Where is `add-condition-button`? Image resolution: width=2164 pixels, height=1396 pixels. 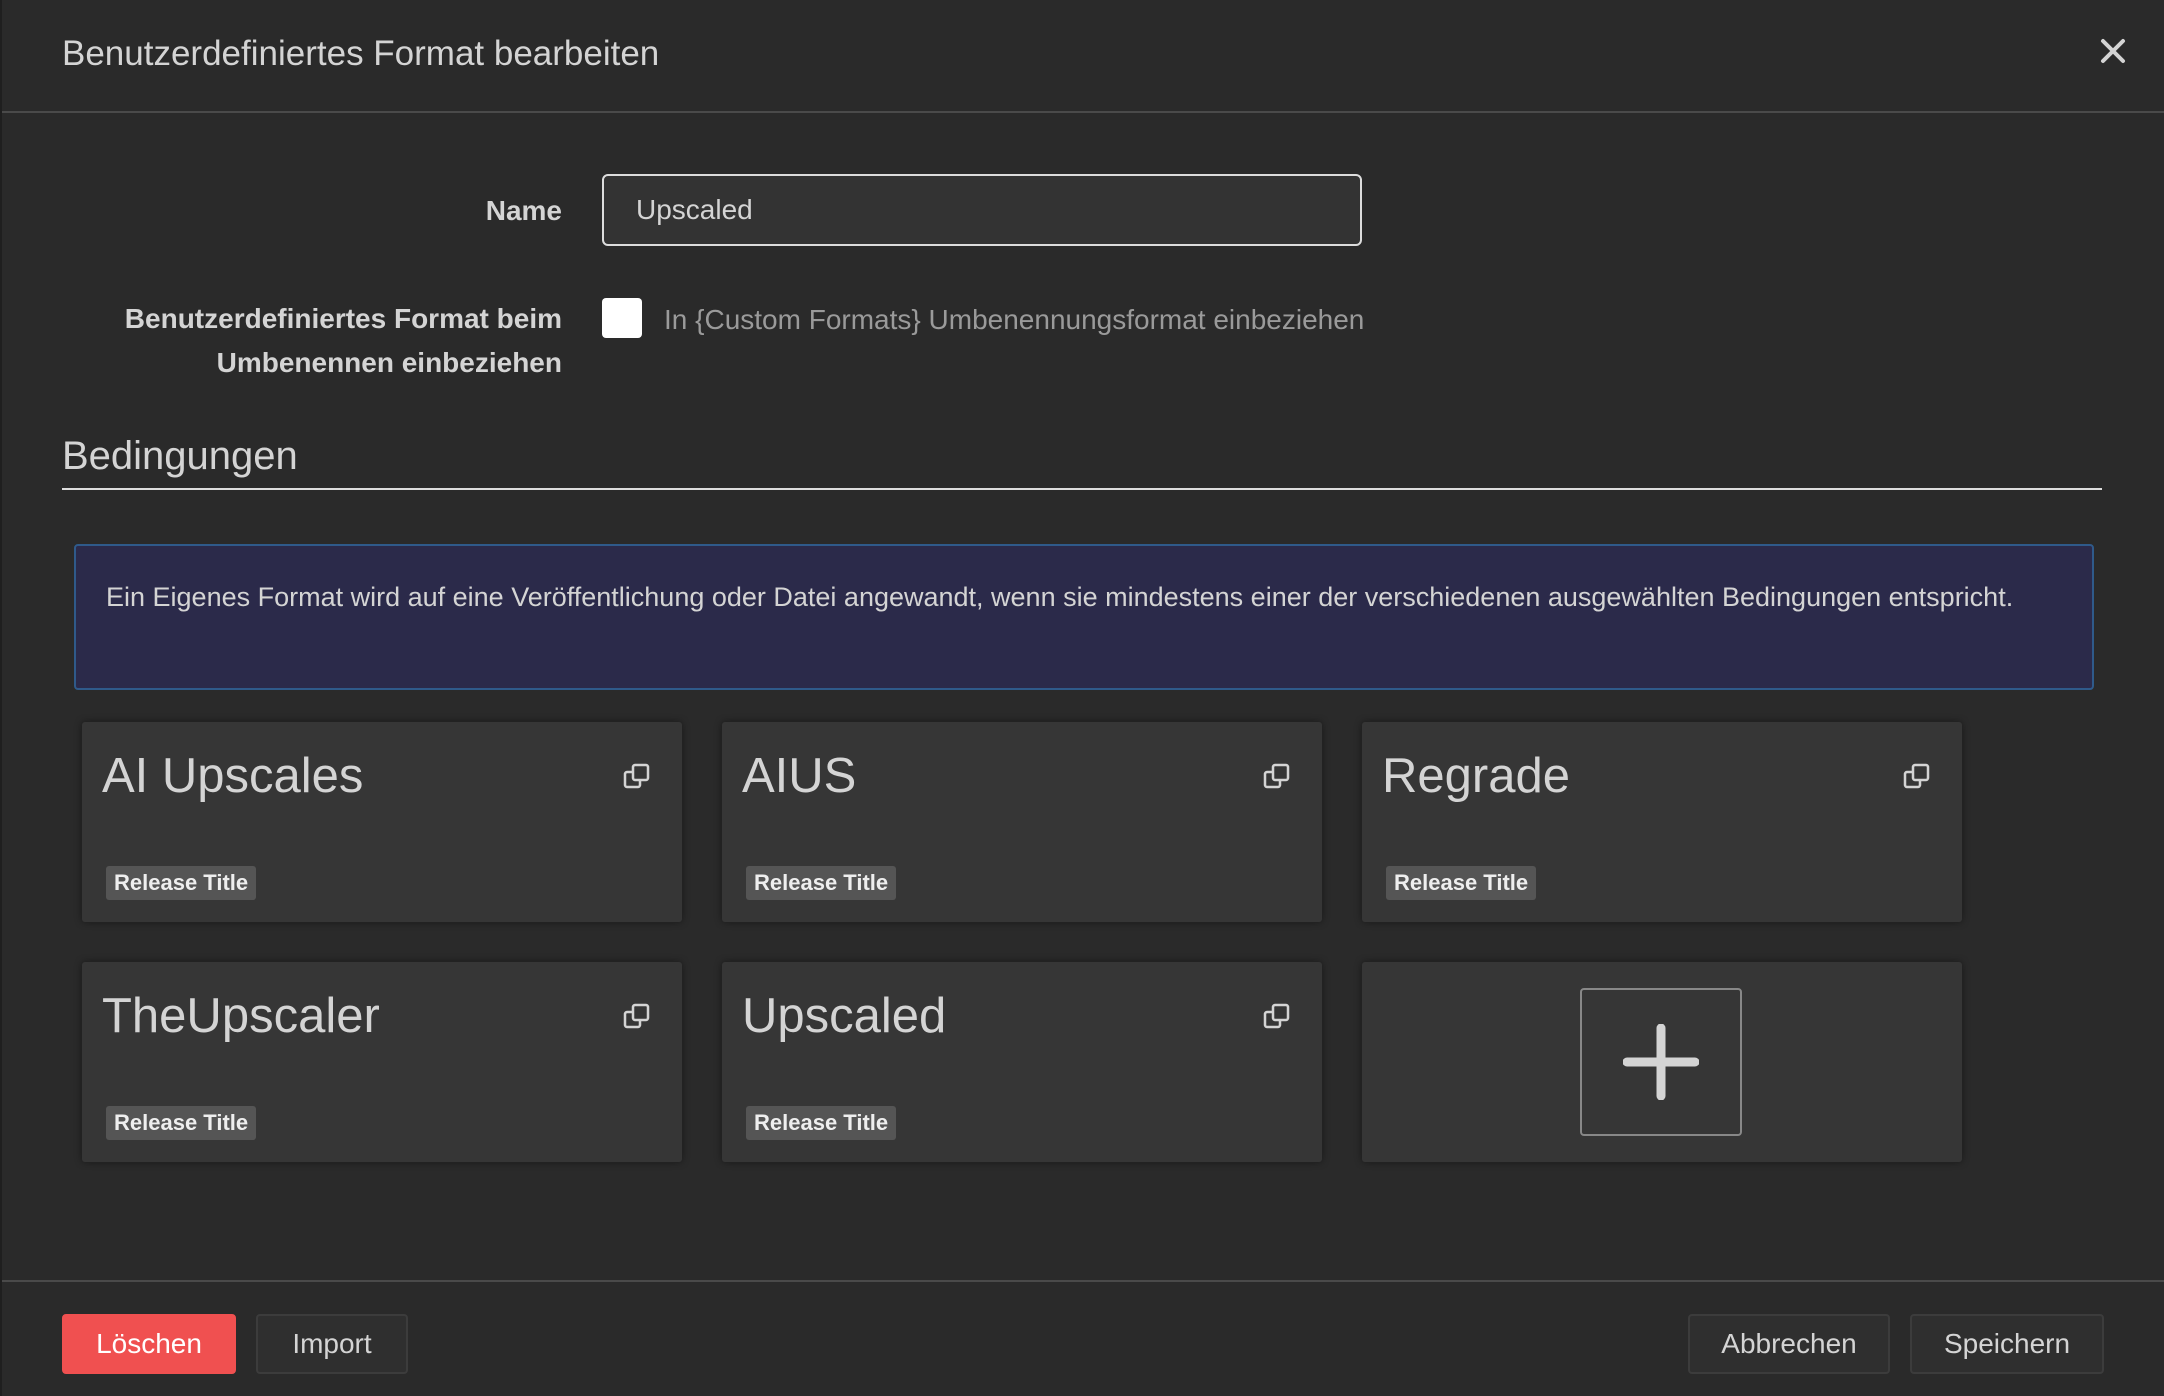
add-condition-button is located at coordinates (1661, 1062).